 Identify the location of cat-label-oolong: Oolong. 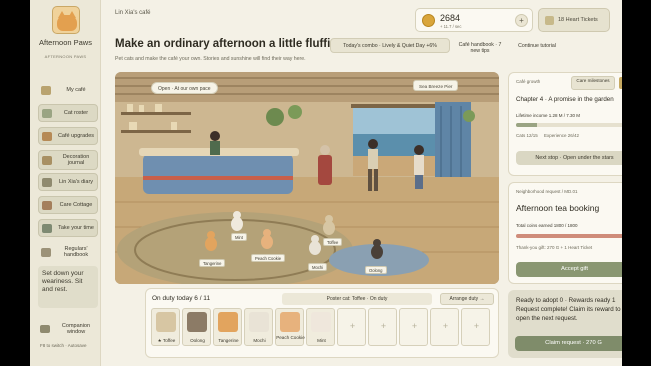
(376, 270).